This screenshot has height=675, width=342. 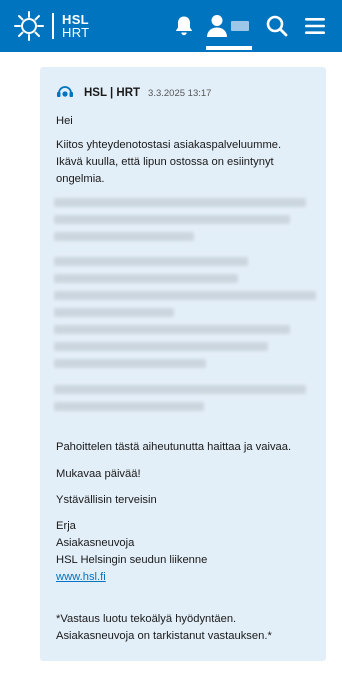 I want to click on logo-divider, so click(x=53, y=26).